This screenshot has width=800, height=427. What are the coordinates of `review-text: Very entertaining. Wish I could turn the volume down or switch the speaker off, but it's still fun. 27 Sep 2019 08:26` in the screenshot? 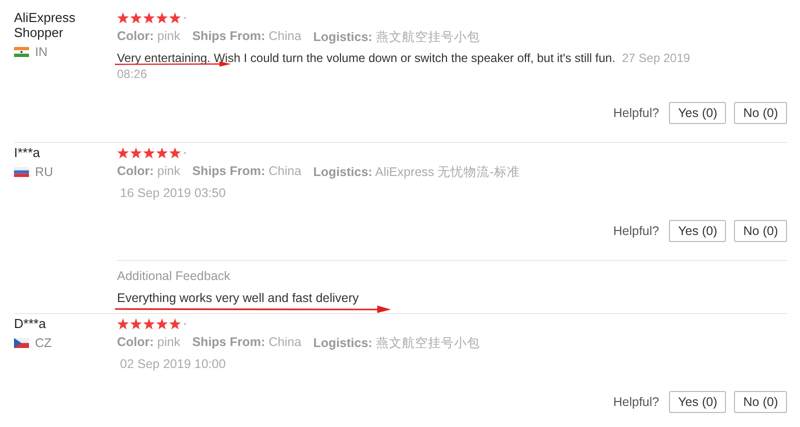 It's located at (404, 66).